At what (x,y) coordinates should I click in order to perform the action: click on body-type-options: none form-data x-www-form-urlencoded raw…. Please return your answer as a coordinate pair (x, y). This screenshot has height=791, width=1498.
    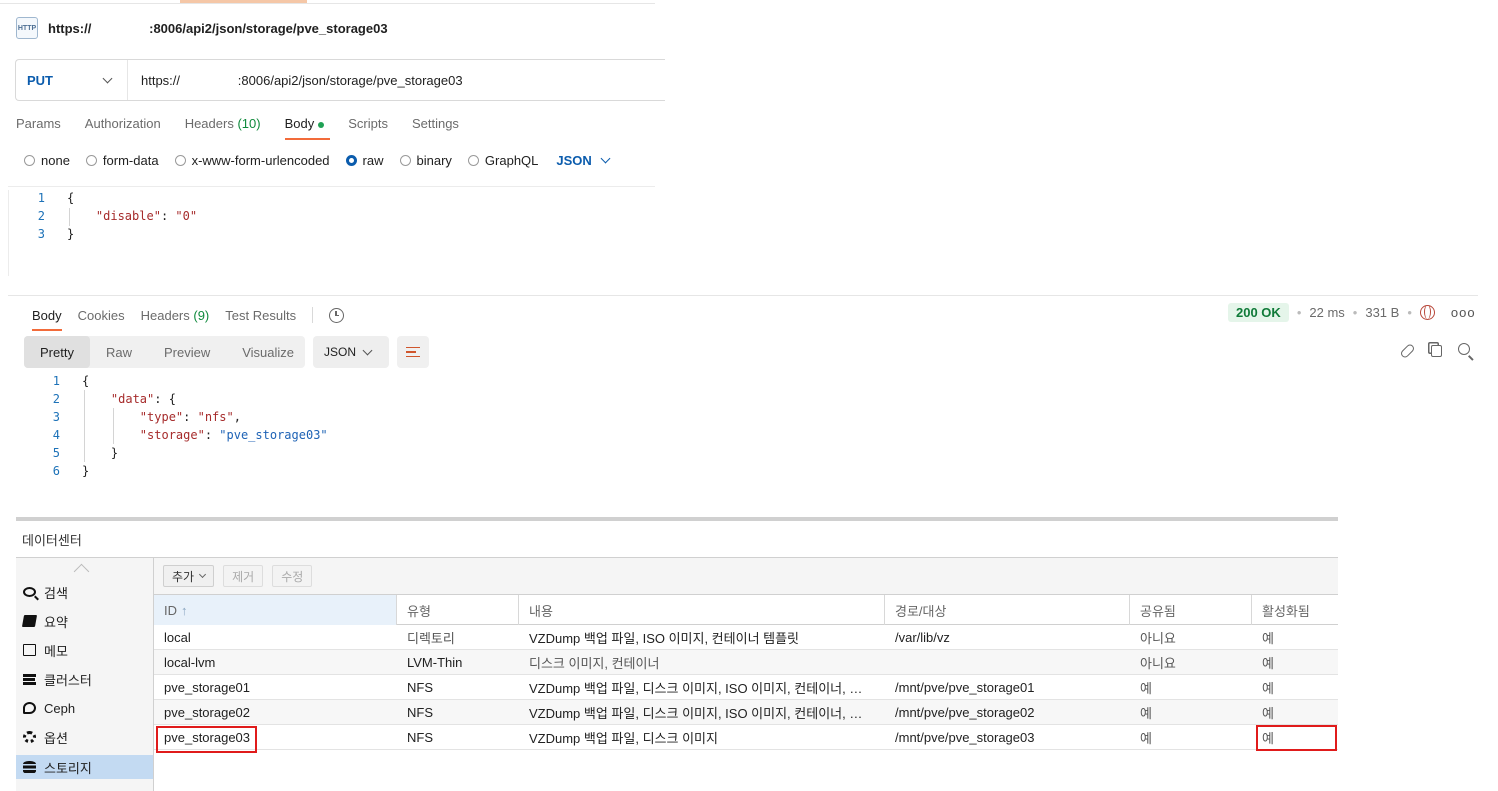
    Looking at the image, I should click on (317, 160).